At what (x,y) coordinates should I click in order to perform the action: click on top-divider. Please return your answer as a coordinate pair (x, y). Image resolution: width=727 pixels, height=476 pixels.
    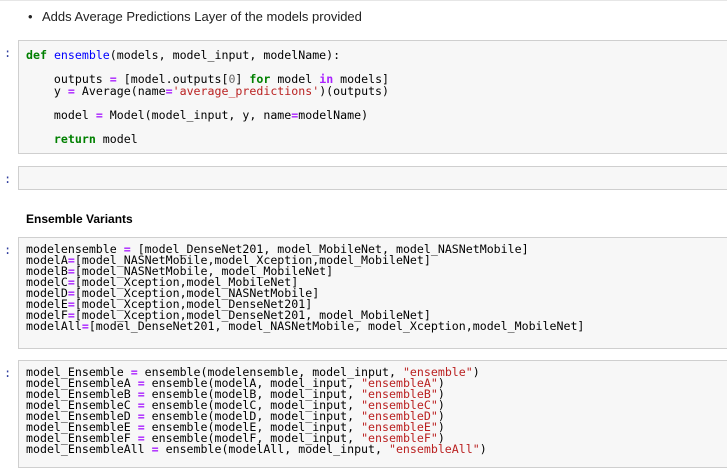
    Looking at the image, I should click on (363, 0).